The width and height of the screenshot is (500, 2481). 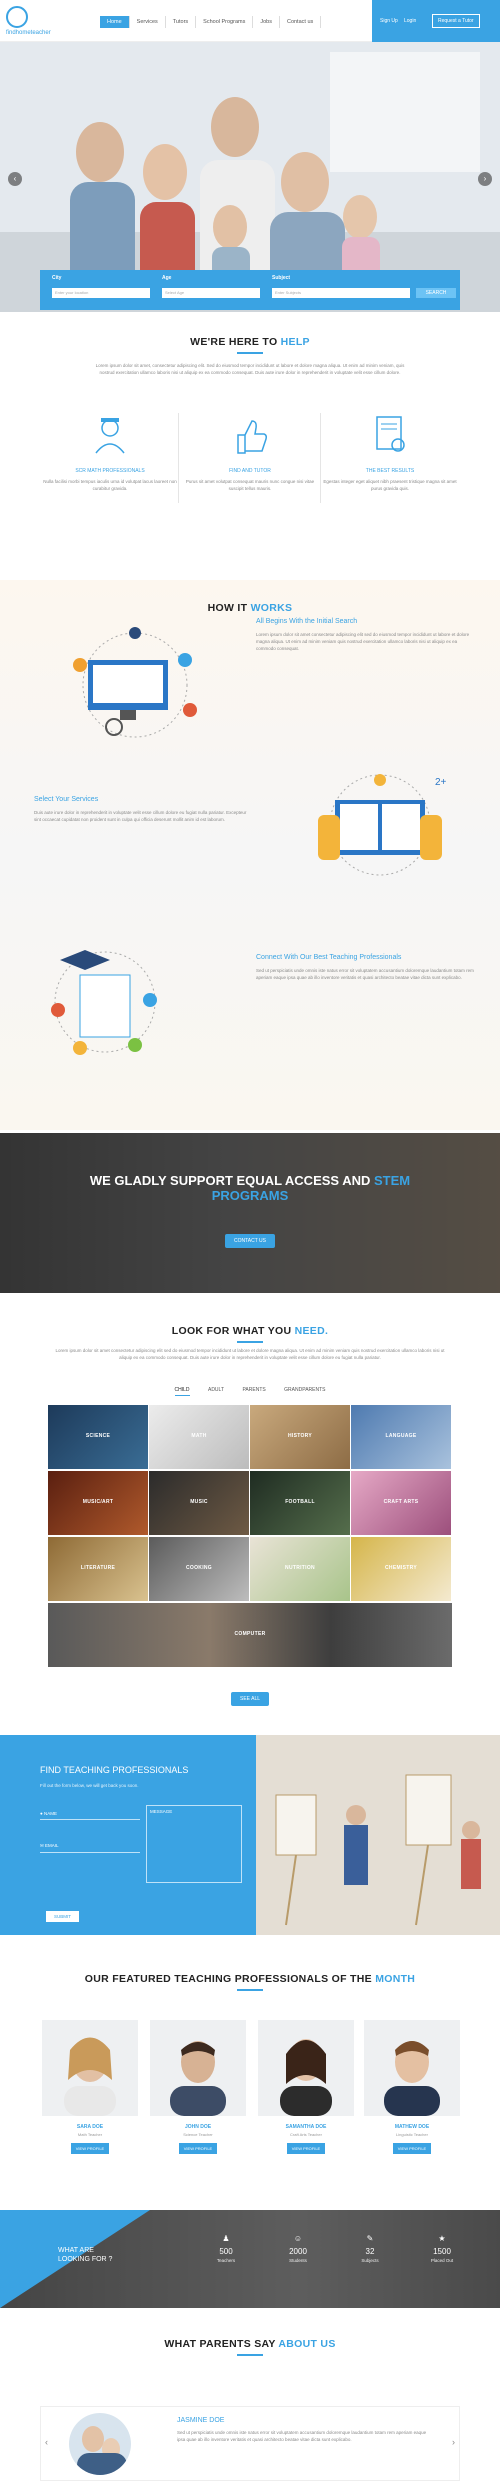 I want to click on email-field: ✉ EMAIL, so click(x=90, y=1848).